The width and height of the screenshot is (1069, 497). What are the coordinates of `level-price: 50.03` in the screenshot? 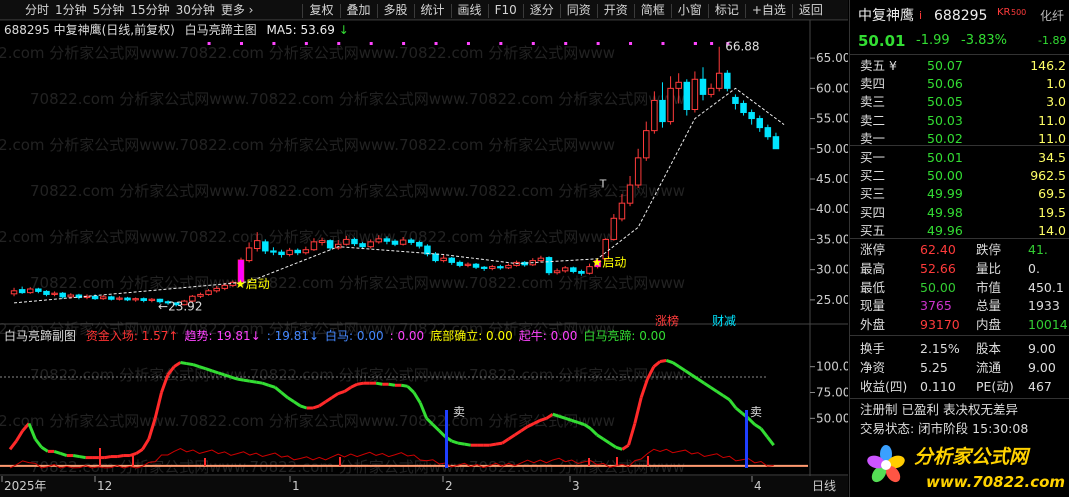 It's located at (945, 120).